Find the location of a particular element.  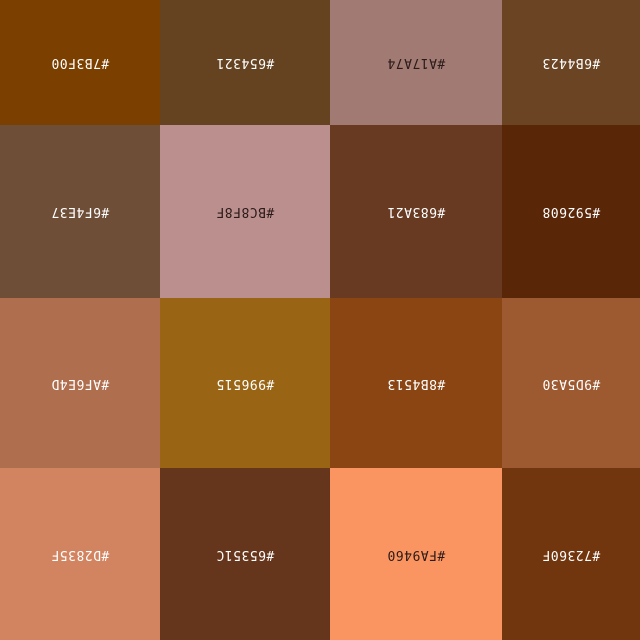

color-swatch: #6F4E37 is located at coordinates (80, 211).